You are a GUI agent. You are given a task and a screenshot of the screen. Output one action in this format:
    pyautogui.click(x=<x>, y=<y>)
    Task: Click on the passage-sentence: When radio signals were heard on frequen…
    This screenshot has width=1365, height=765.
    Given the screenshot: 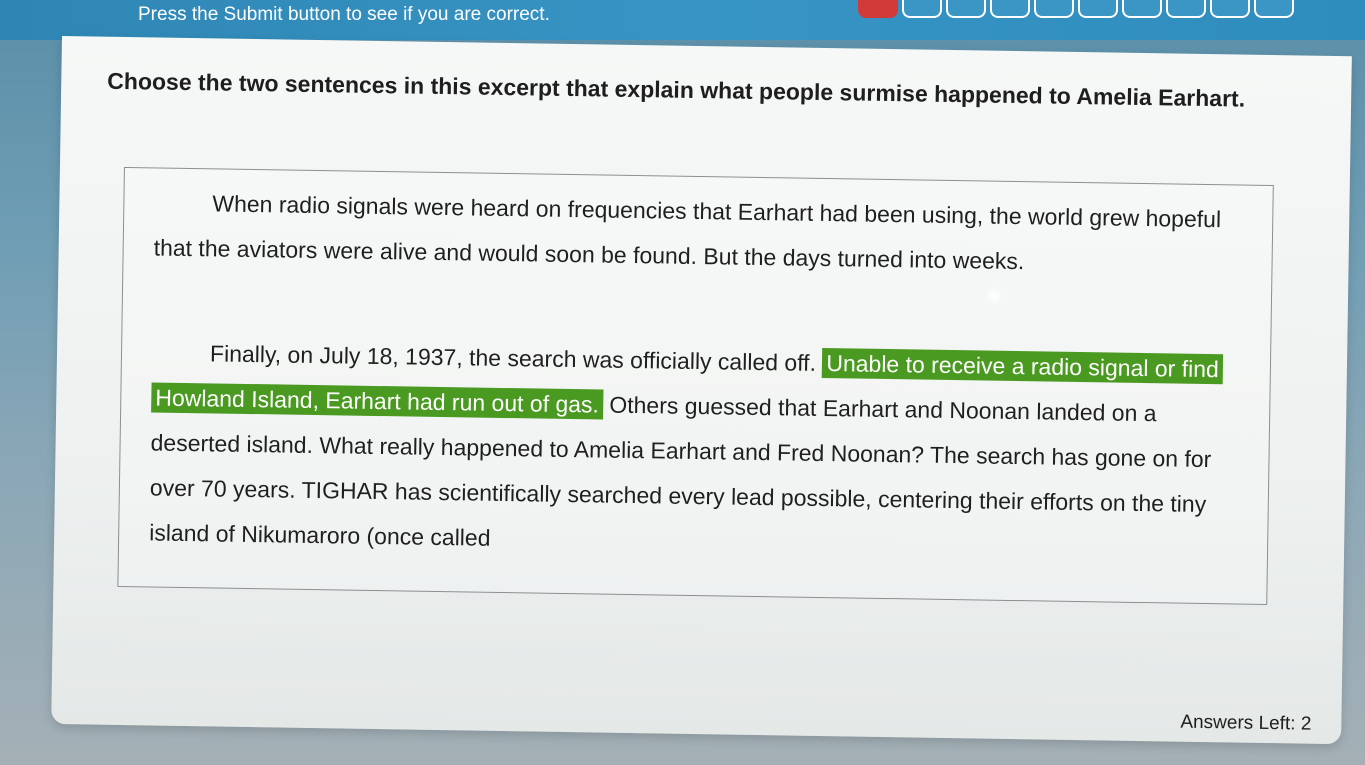 What is the action you would take?
    pyautogui.click(x=687, y=229)
    